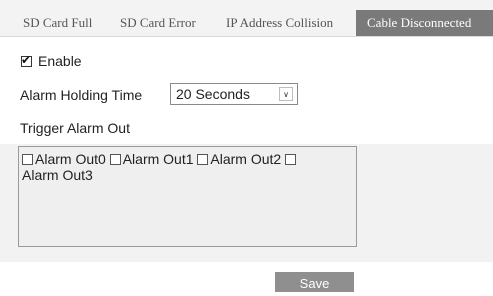  I want to click on alarm-out0-option: Alarm Out0, so click(64, 159).